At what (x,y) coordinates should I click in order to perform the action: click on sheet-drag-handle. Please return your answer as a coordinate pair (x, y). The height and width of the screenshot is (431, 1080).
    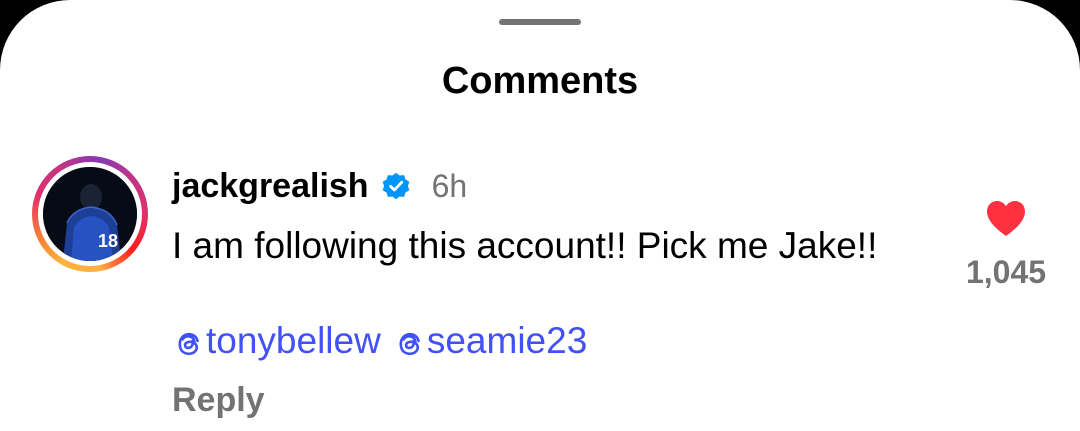
    Looking at the image, I should click on (540, 22).